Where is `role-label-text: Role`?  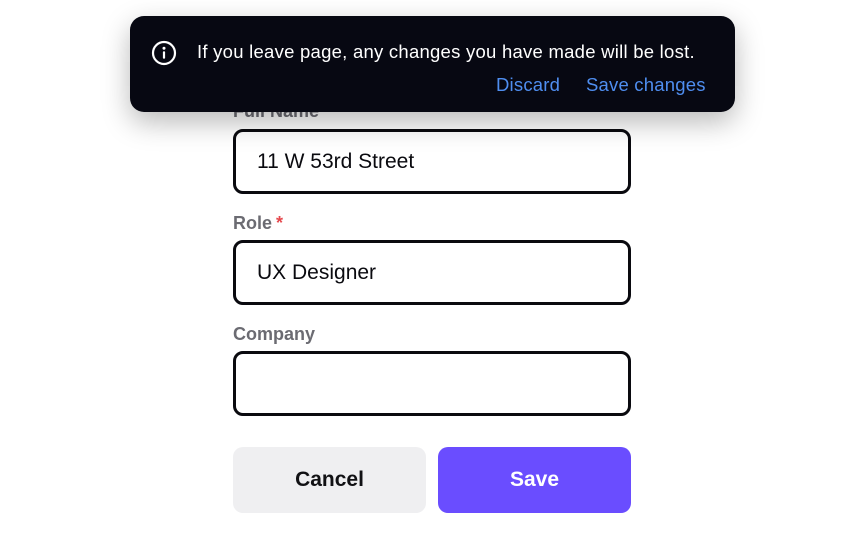
role-label-text: Role is located at coordinates (253, 223).